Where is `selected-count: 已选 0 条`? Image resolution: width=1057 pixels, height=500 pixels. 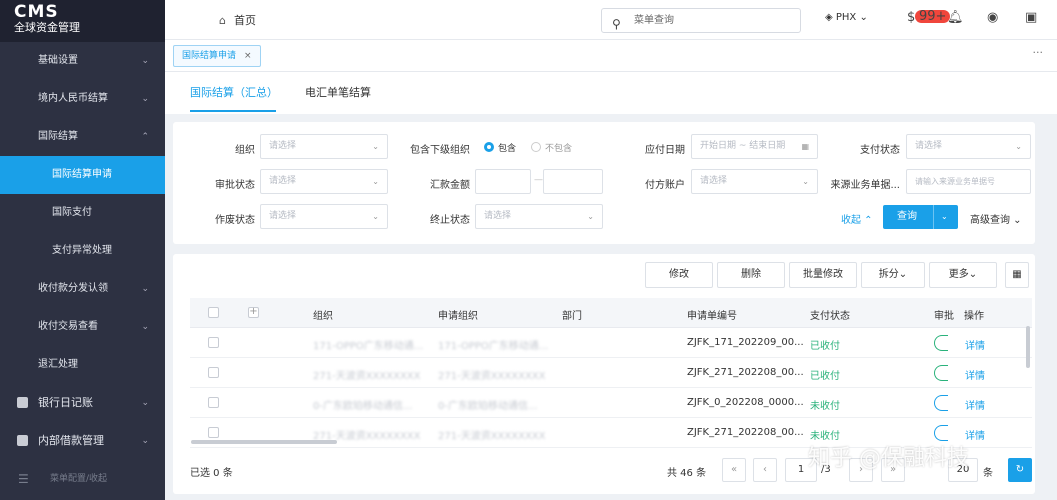
selected-count: 已选 0 条 is located at coordinates (211, 473).